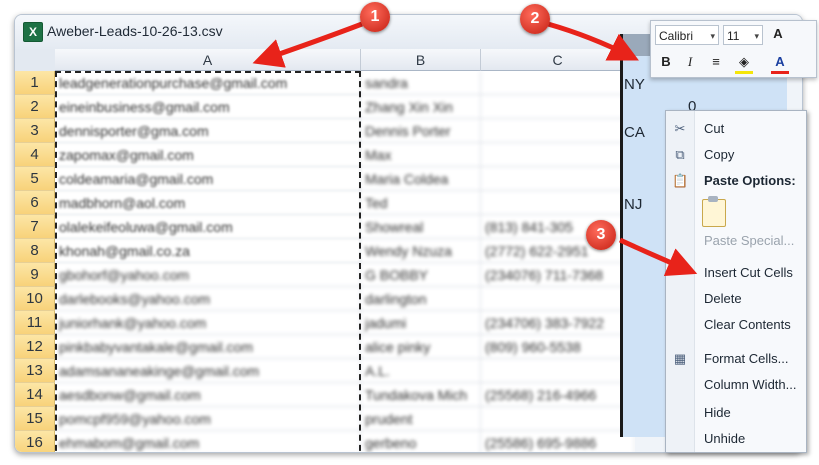 This screenshot has height=465, width=819. What do you see at coordinates (375, 17) in the screenshot?
I see `callout-1: 1` at bounding box center [375, 17].